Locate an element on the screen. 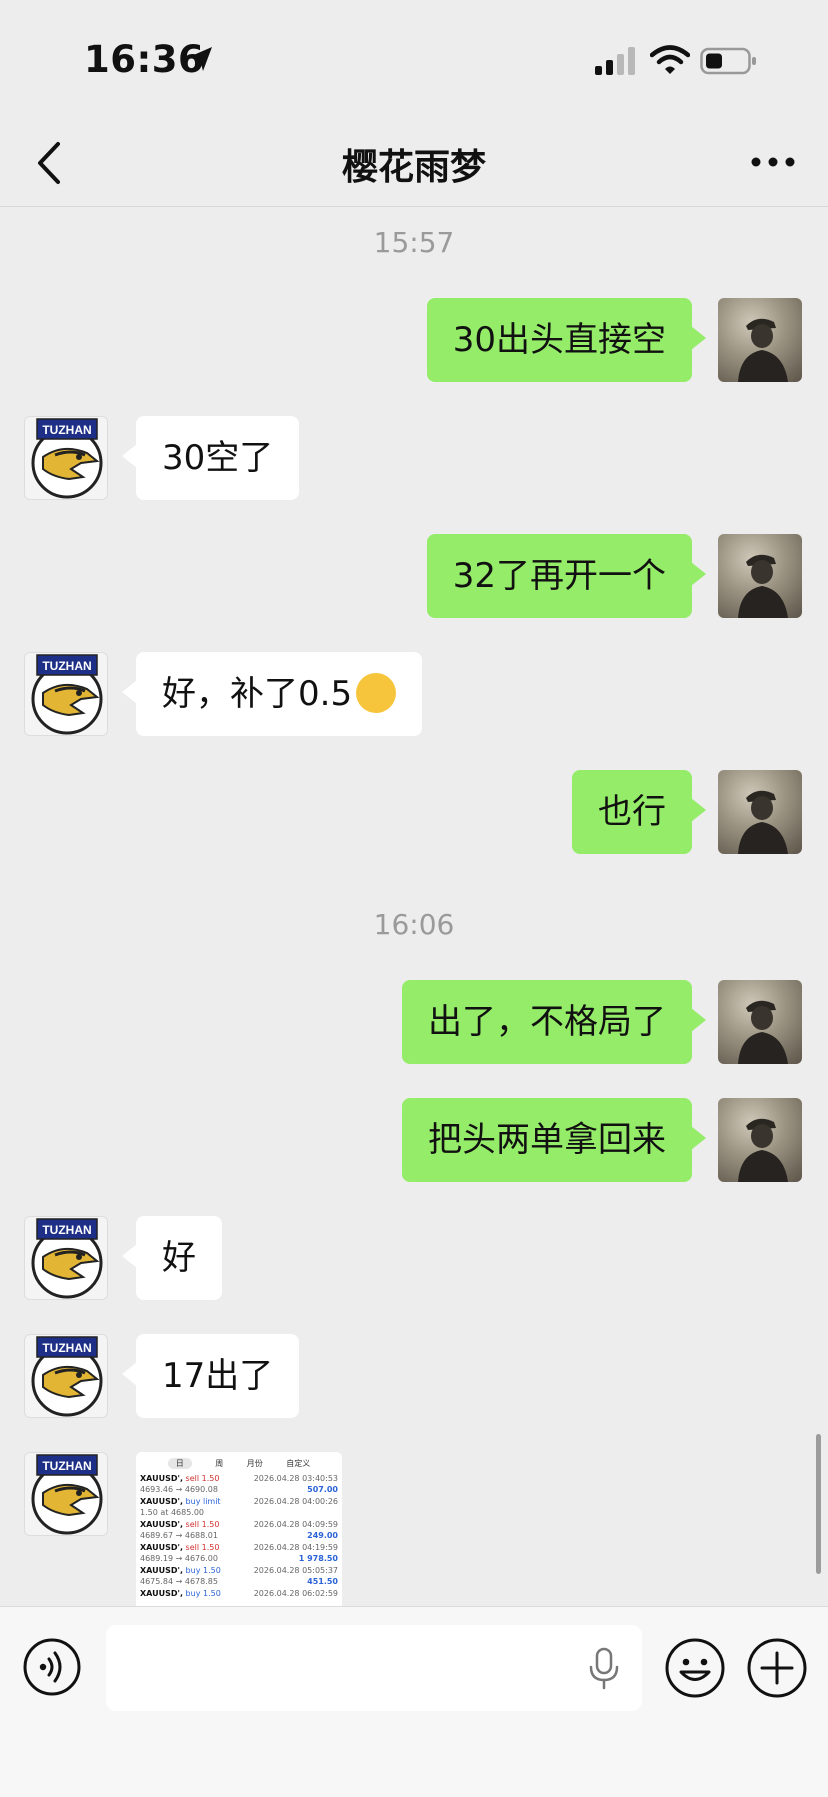  trade-action: buy limit is located at coordinates (203, 1501).